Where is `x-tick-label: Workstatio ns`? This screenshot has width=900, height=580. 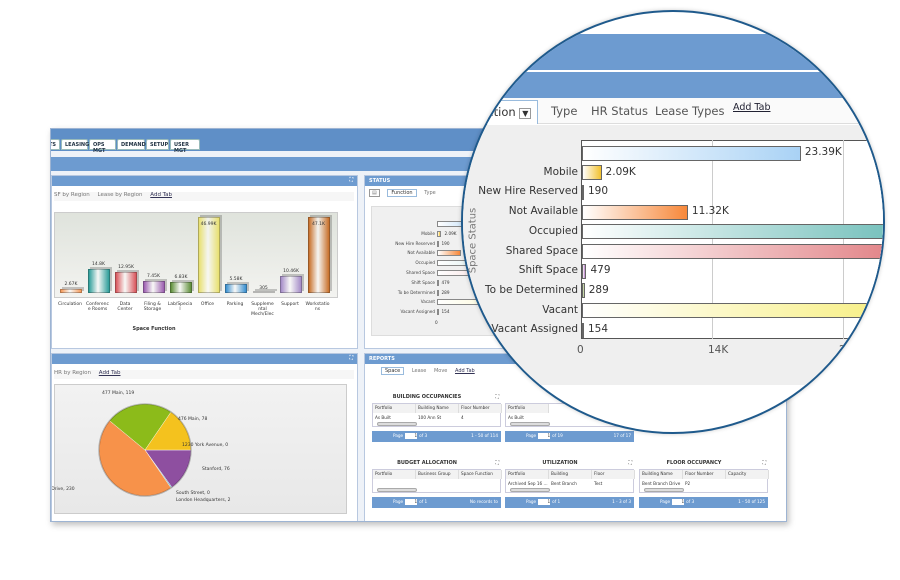
x-tick-label: Workstatio ns is located at coordinates (317, 307).